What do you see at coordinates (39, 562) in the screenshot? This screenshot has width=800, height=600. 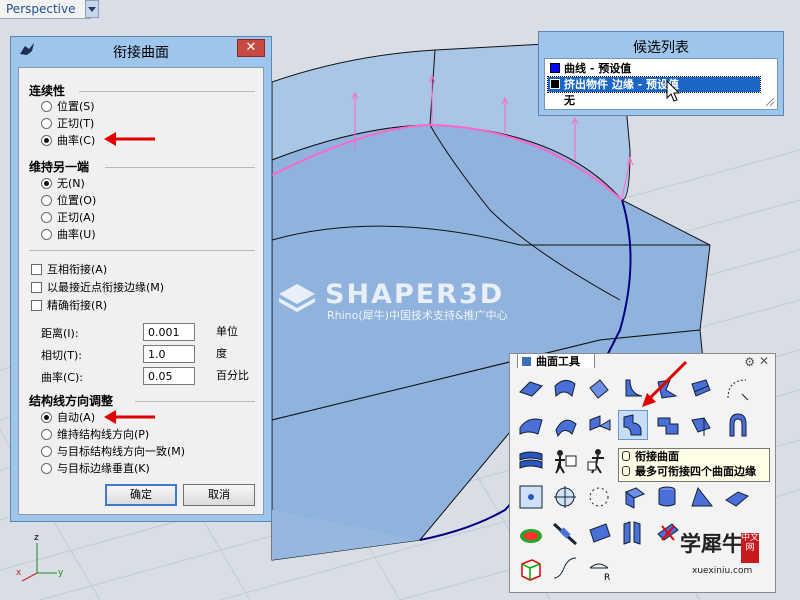 I see `world-axis-icon` at bounding box center [39, 562].